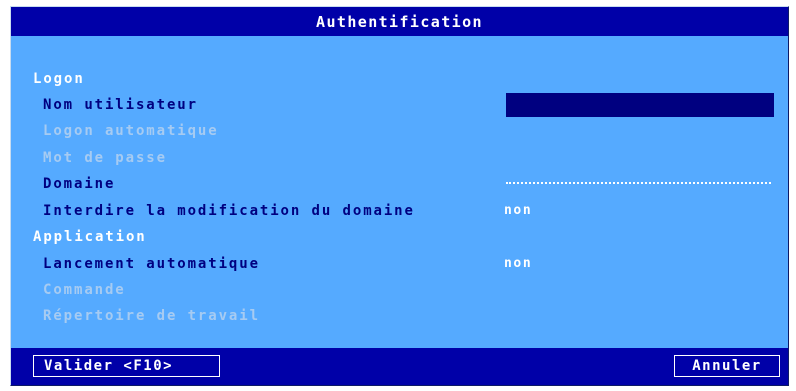 Image resolution: width=796 pixels, height=391 pixels. What do you see at coordinates (518, 264) in the screenshot?
I see `lancement-automatique-value: non` at bounding box center [518, 264].